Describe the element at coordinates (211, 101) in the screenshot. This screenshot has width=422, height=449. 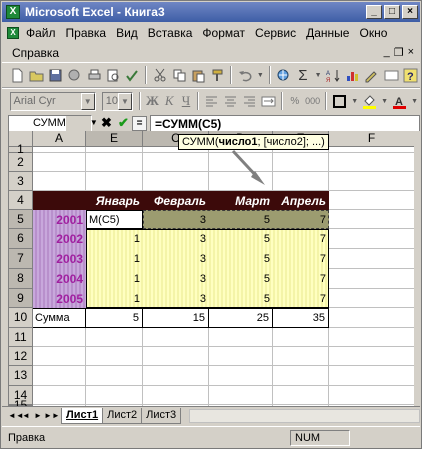
I see `align-left-icon` at that location.